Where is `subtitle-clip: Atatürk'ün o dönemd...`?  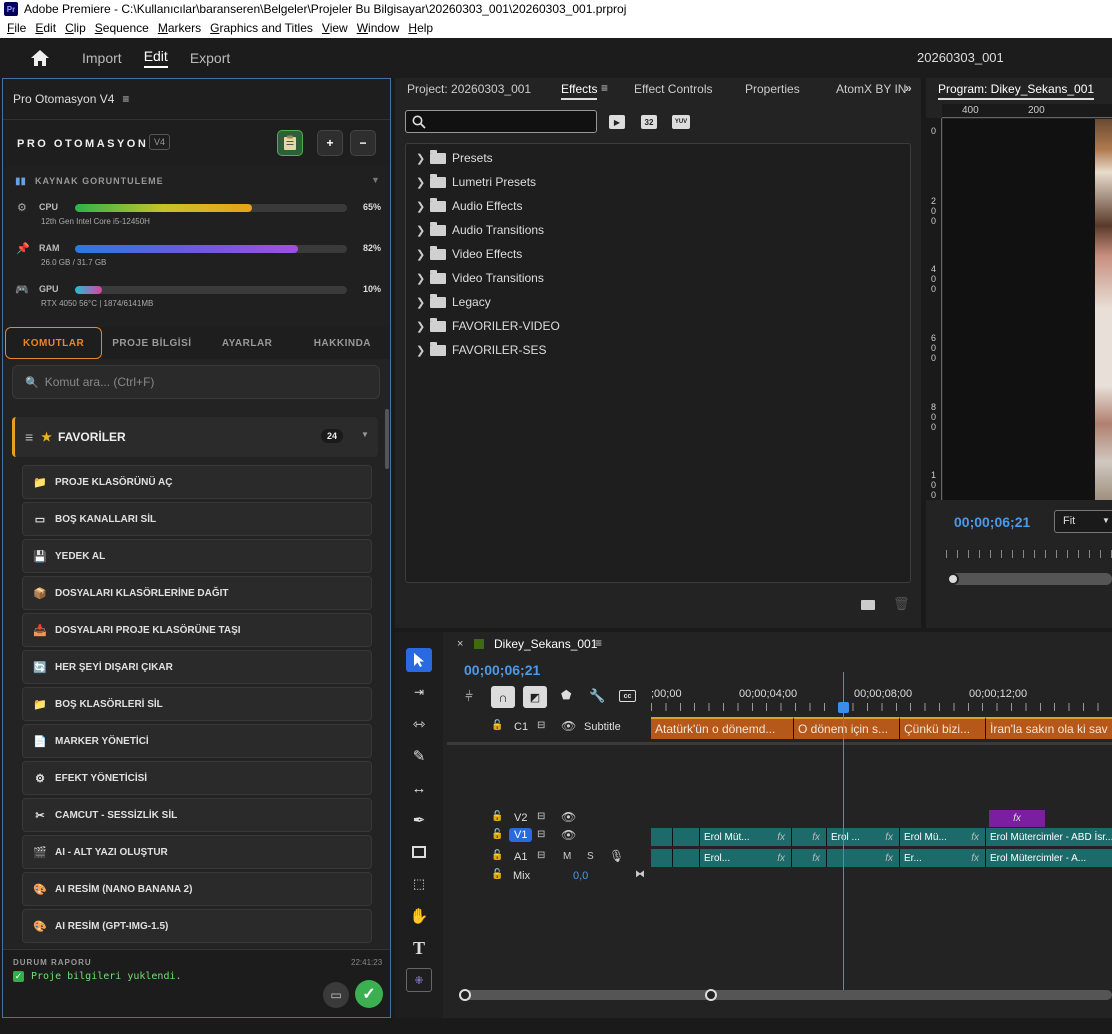
subtitle-clip: Atatürk'ün o dönemd... is located at coordinates (722, 728).